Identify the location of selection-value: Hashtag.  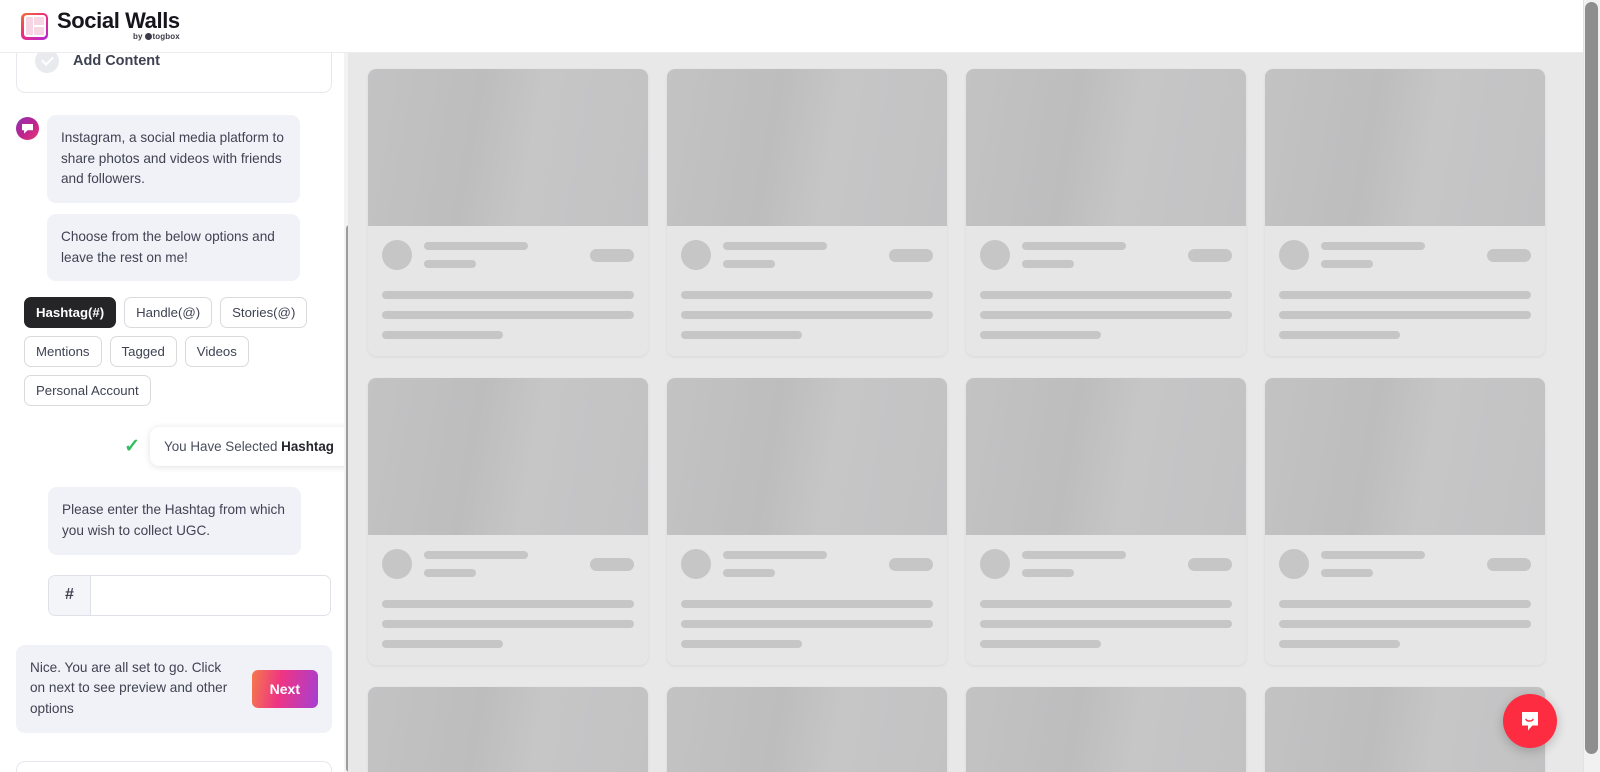
(307, 447).